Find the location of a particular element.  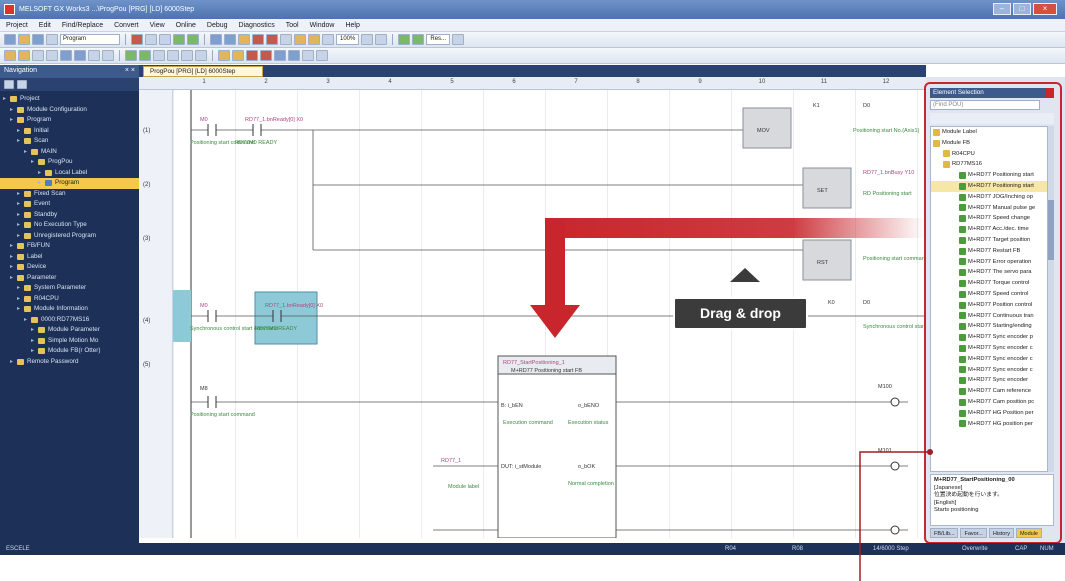

zoom-in-icon is located at coordinates (367, 39).